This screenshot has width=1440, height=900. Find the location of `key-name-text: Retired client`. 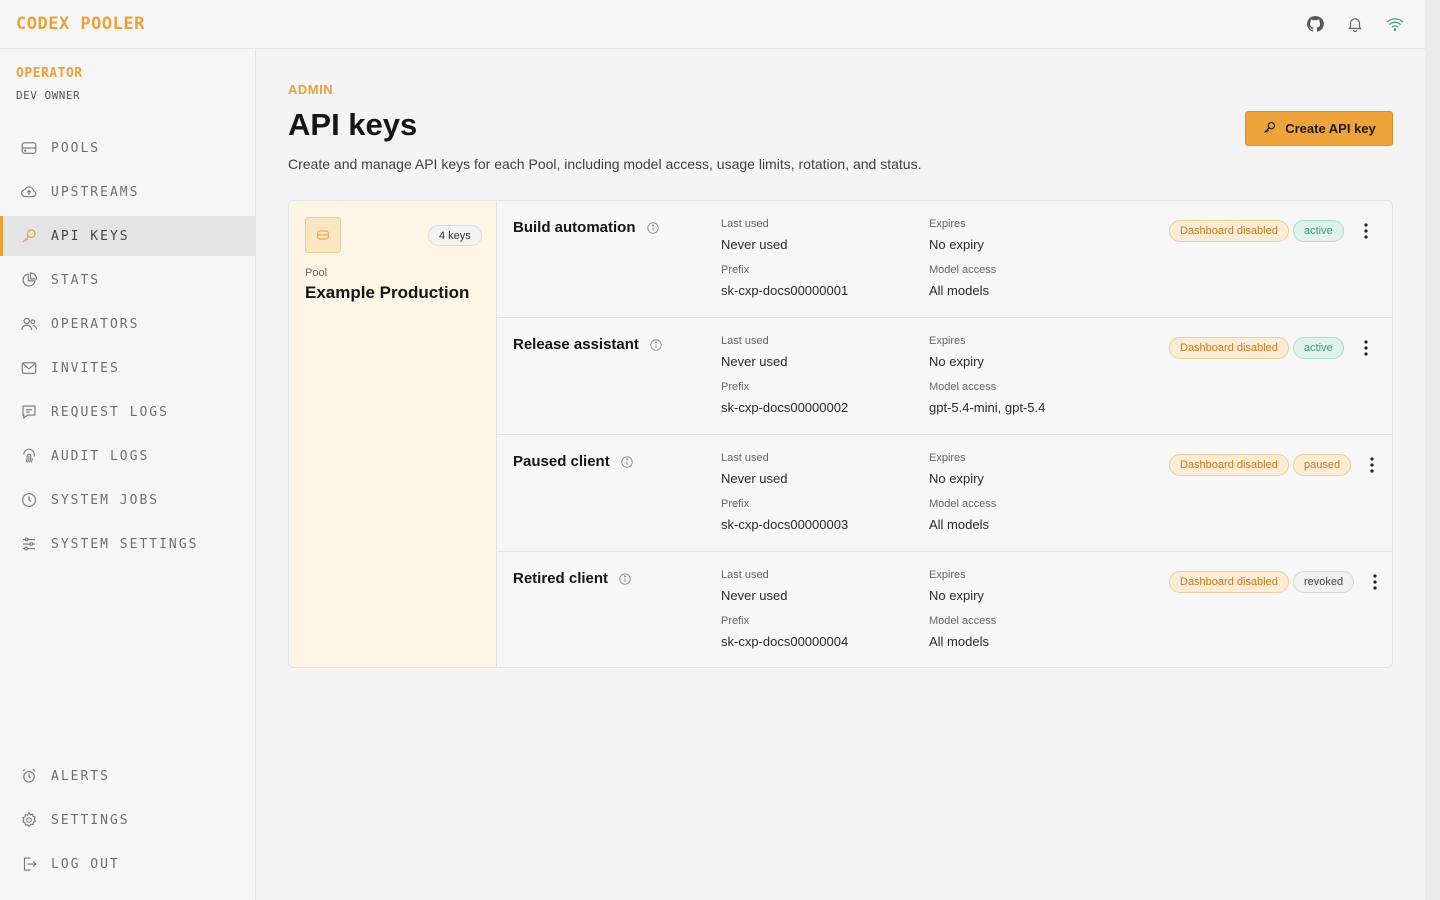

key-name-text: Retired client is located at coordinates (561, 578).